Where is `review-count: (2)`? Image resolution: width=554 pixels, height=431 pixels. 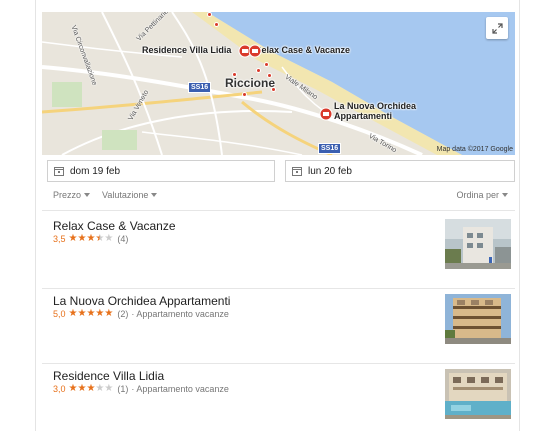 review-count: (2) is located at coordinates (122, 314).